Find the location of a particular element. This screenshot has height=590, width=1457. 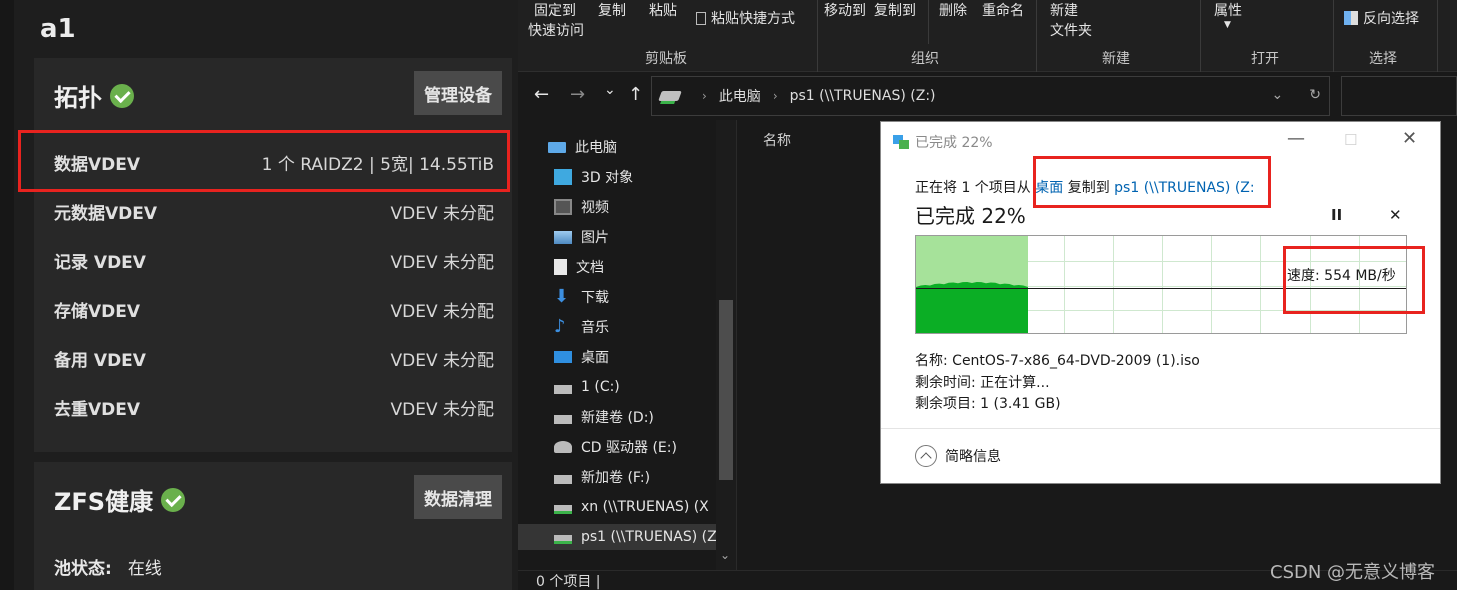

cancel-copy-button: ✕ is located at coordinates (1395, 215).